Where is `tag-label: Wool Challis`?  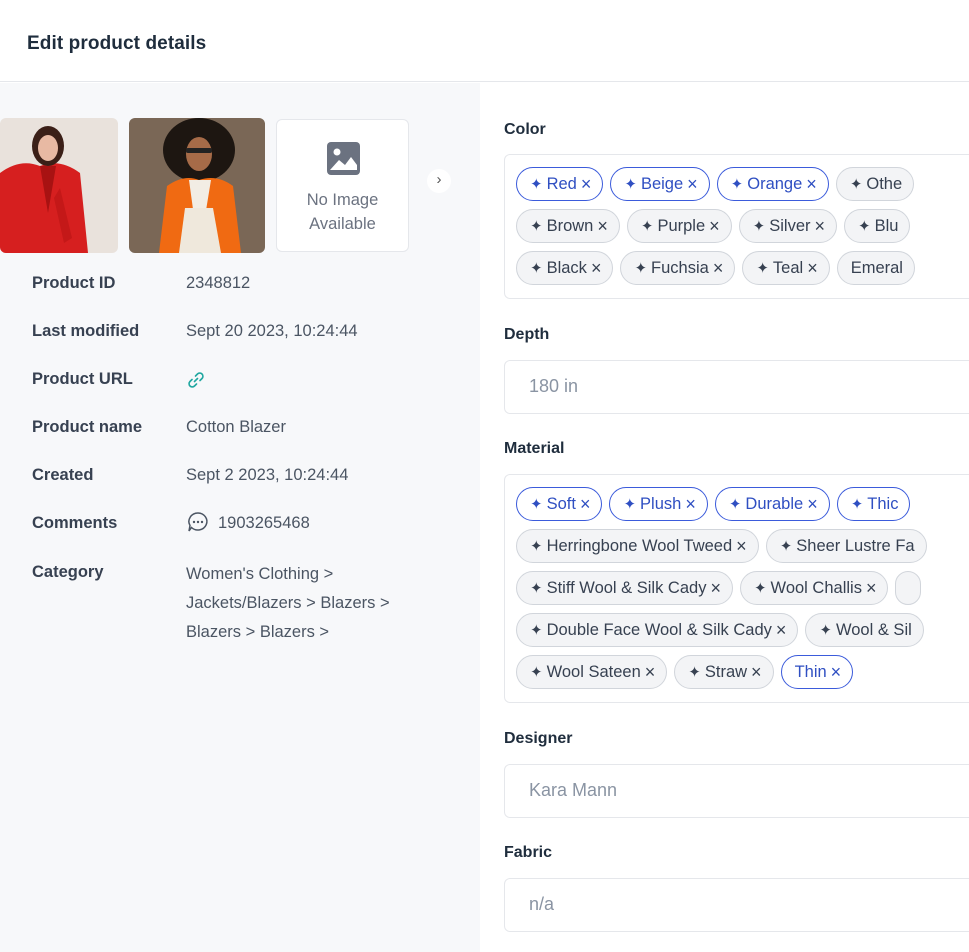
tag-label: Wool Challis is located at coordinates (816, 587).